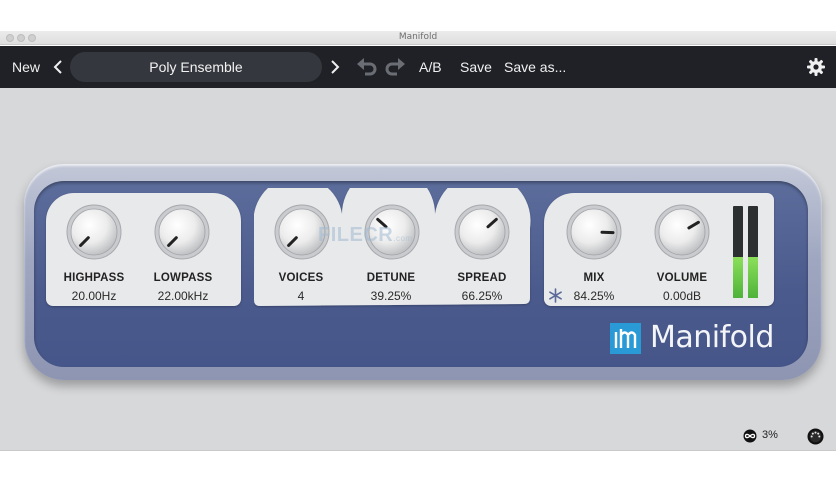 Image resolution: width=836 pixels, height=484 pixels. Describe the element at coordinates (94, 296) in the screenshot. I see `highpass-value: 20.00Hz` at that location.